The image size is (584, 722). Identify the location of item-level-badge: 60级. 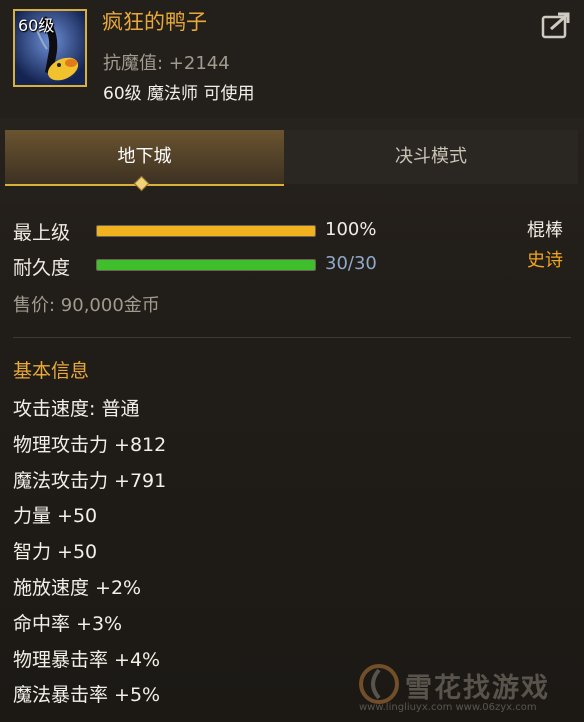
(36, 25).